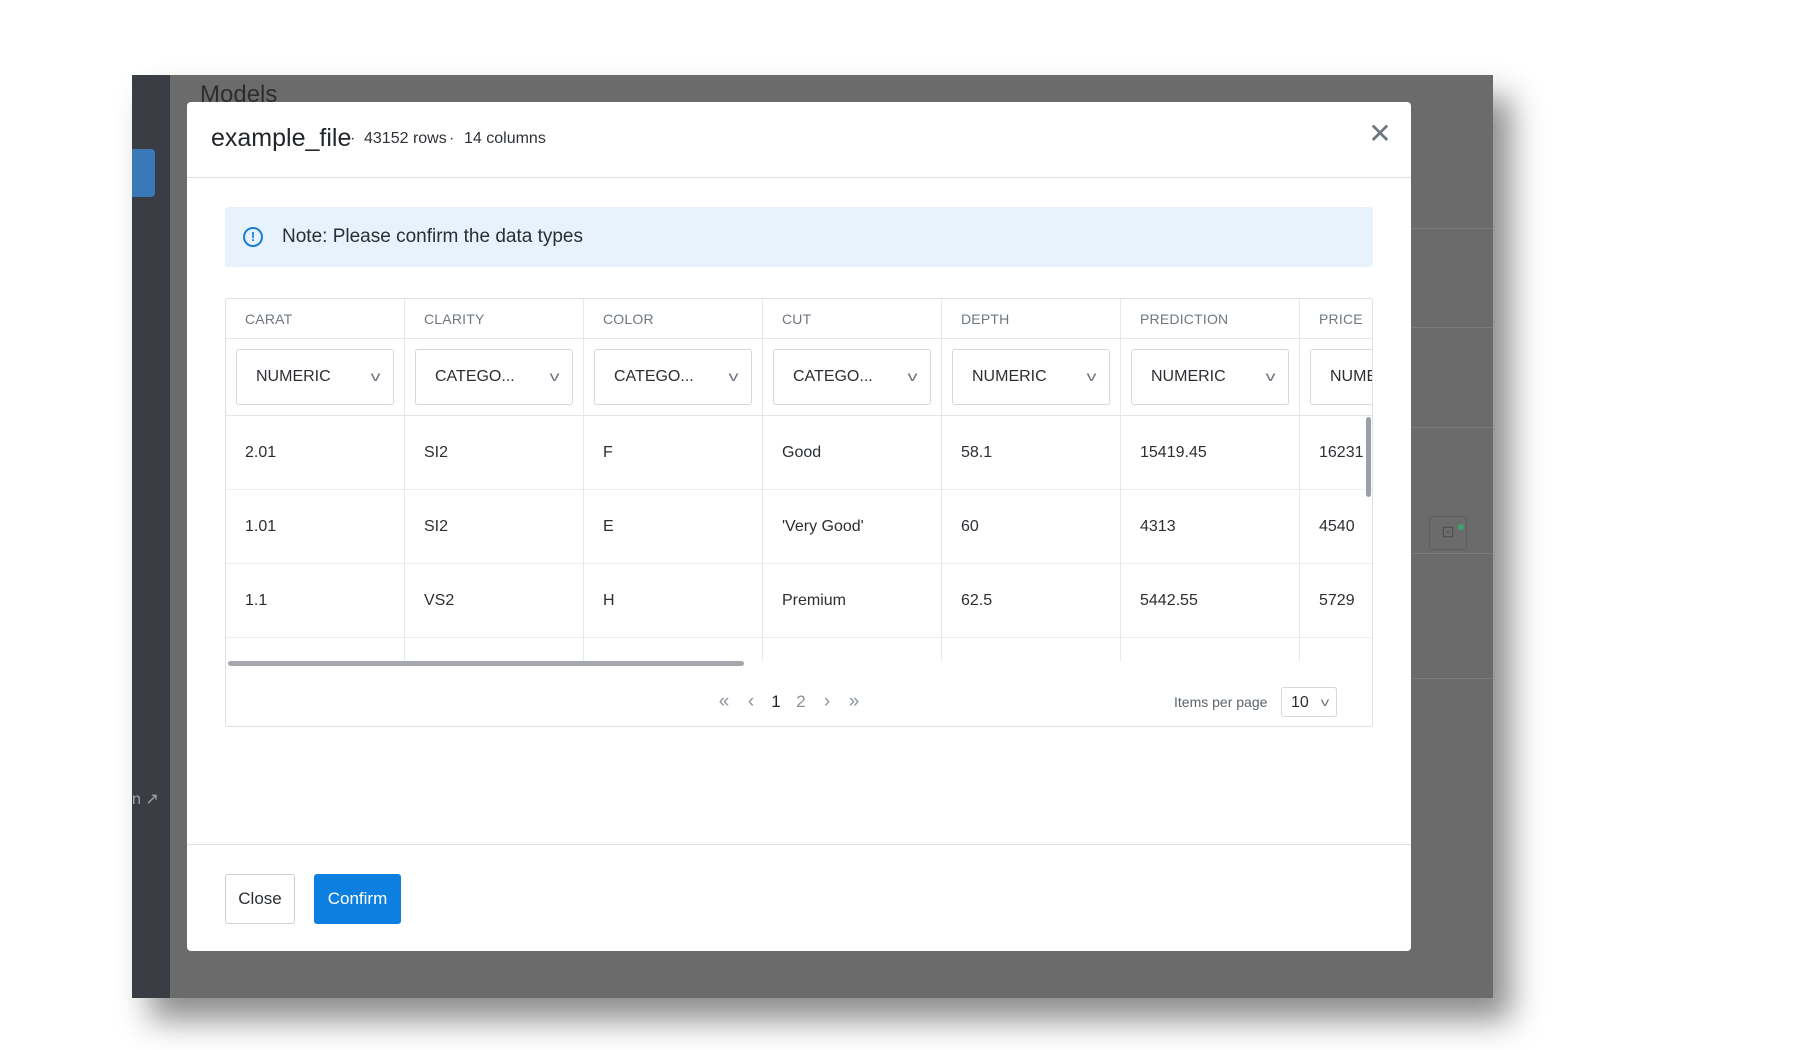  What do you see at coordinates (1368, 457) in the screenshot?
I see `vertical-scrollbar` at bounding box center [1368, 457].